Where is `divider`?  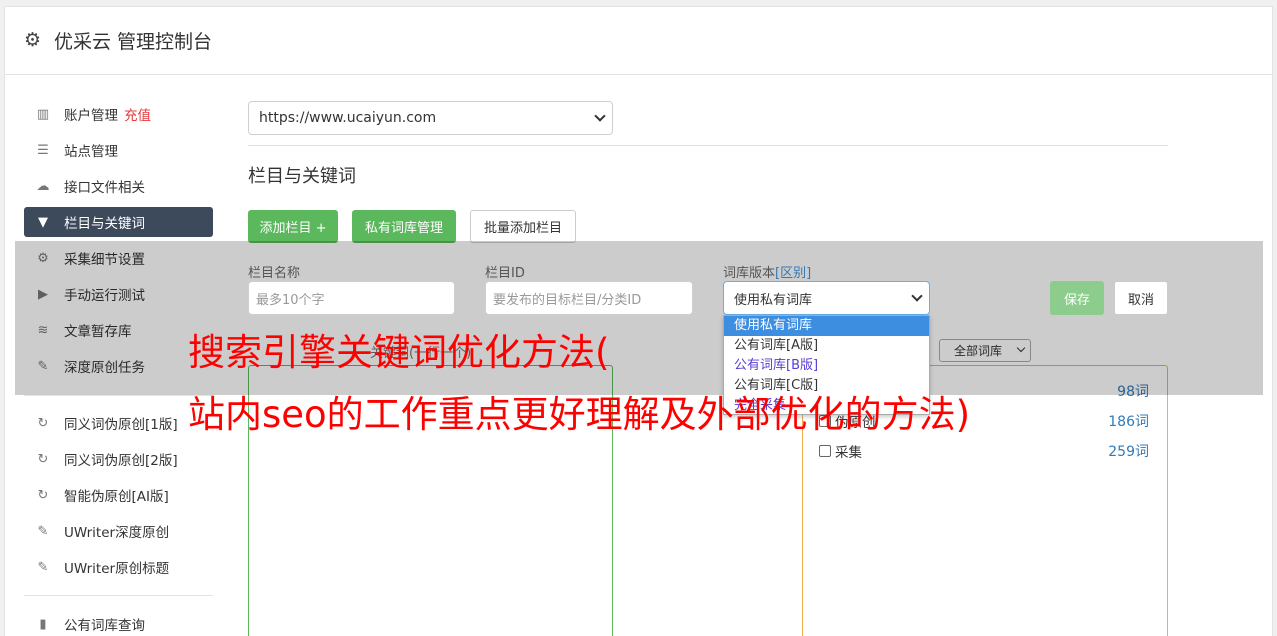
divider is located at coordinates (708, 145).